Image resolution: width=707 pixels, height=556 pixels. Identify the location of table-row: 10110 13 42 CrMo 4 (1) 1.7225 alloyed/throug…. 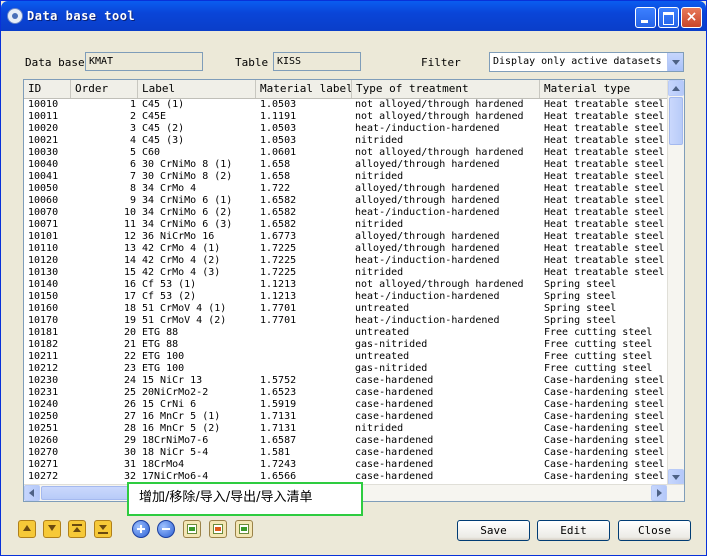
(346, 249).